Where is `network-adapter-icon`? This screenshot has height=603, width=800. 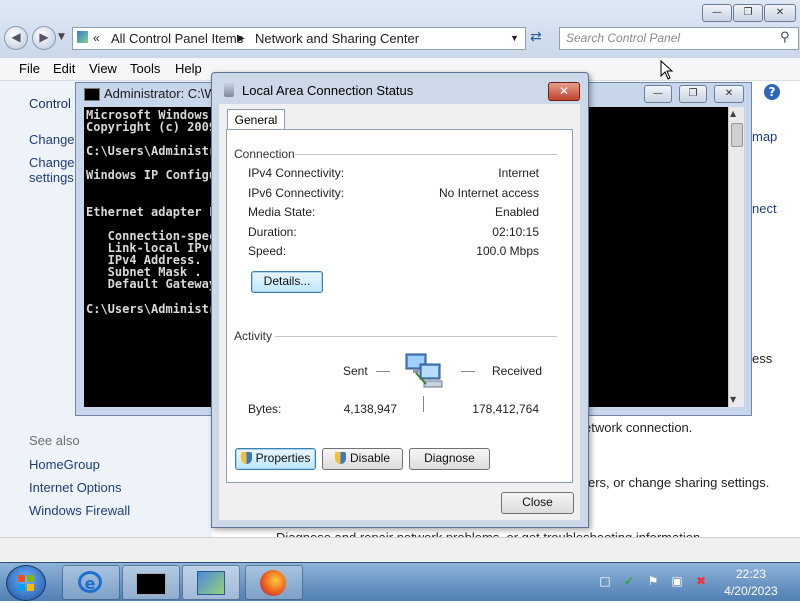
network-adapter-icon is located at coordinates (229, 90).